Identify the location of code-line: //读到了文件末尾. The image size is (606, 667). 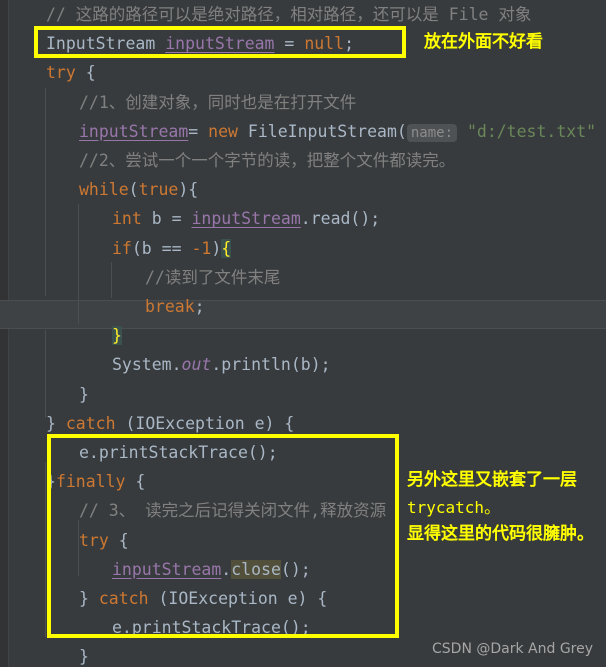
(212, 277).